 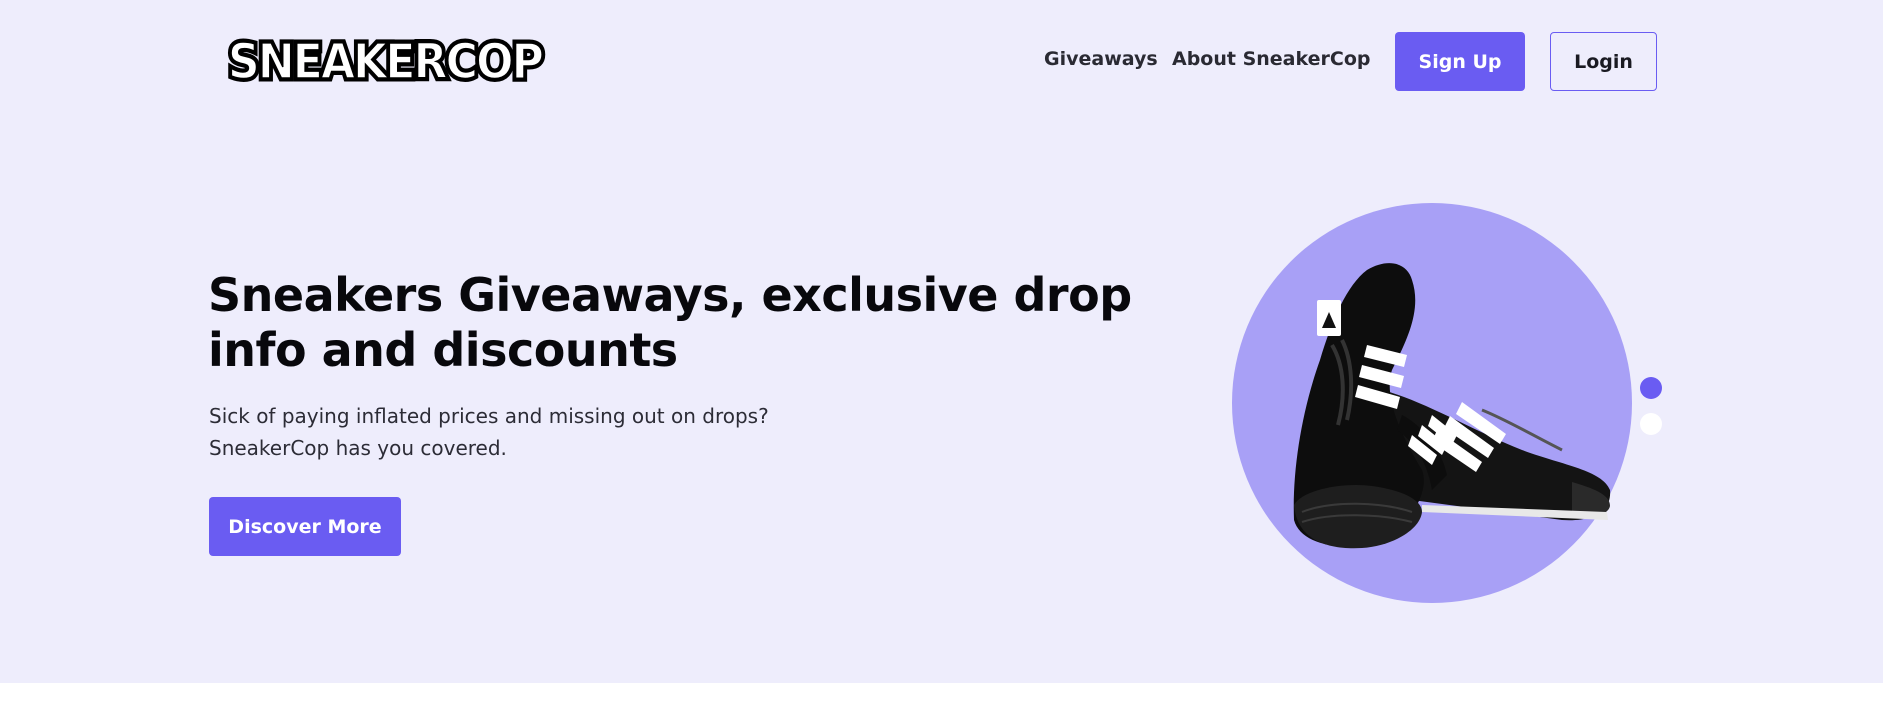 I want to click on sneaker-image, so click(x=1442, y=405).